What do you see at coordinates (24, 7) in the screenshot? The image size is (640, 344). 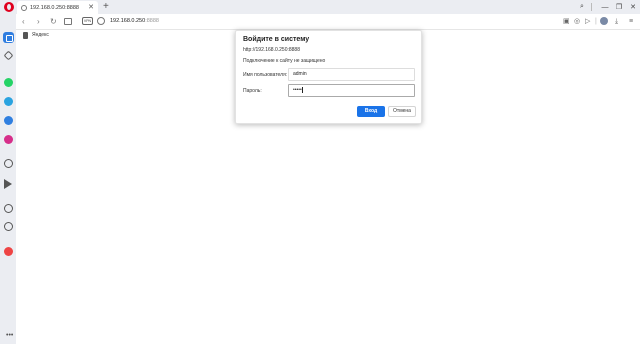 I see `tab-favicon-icon` at bounding box center [24, 7].